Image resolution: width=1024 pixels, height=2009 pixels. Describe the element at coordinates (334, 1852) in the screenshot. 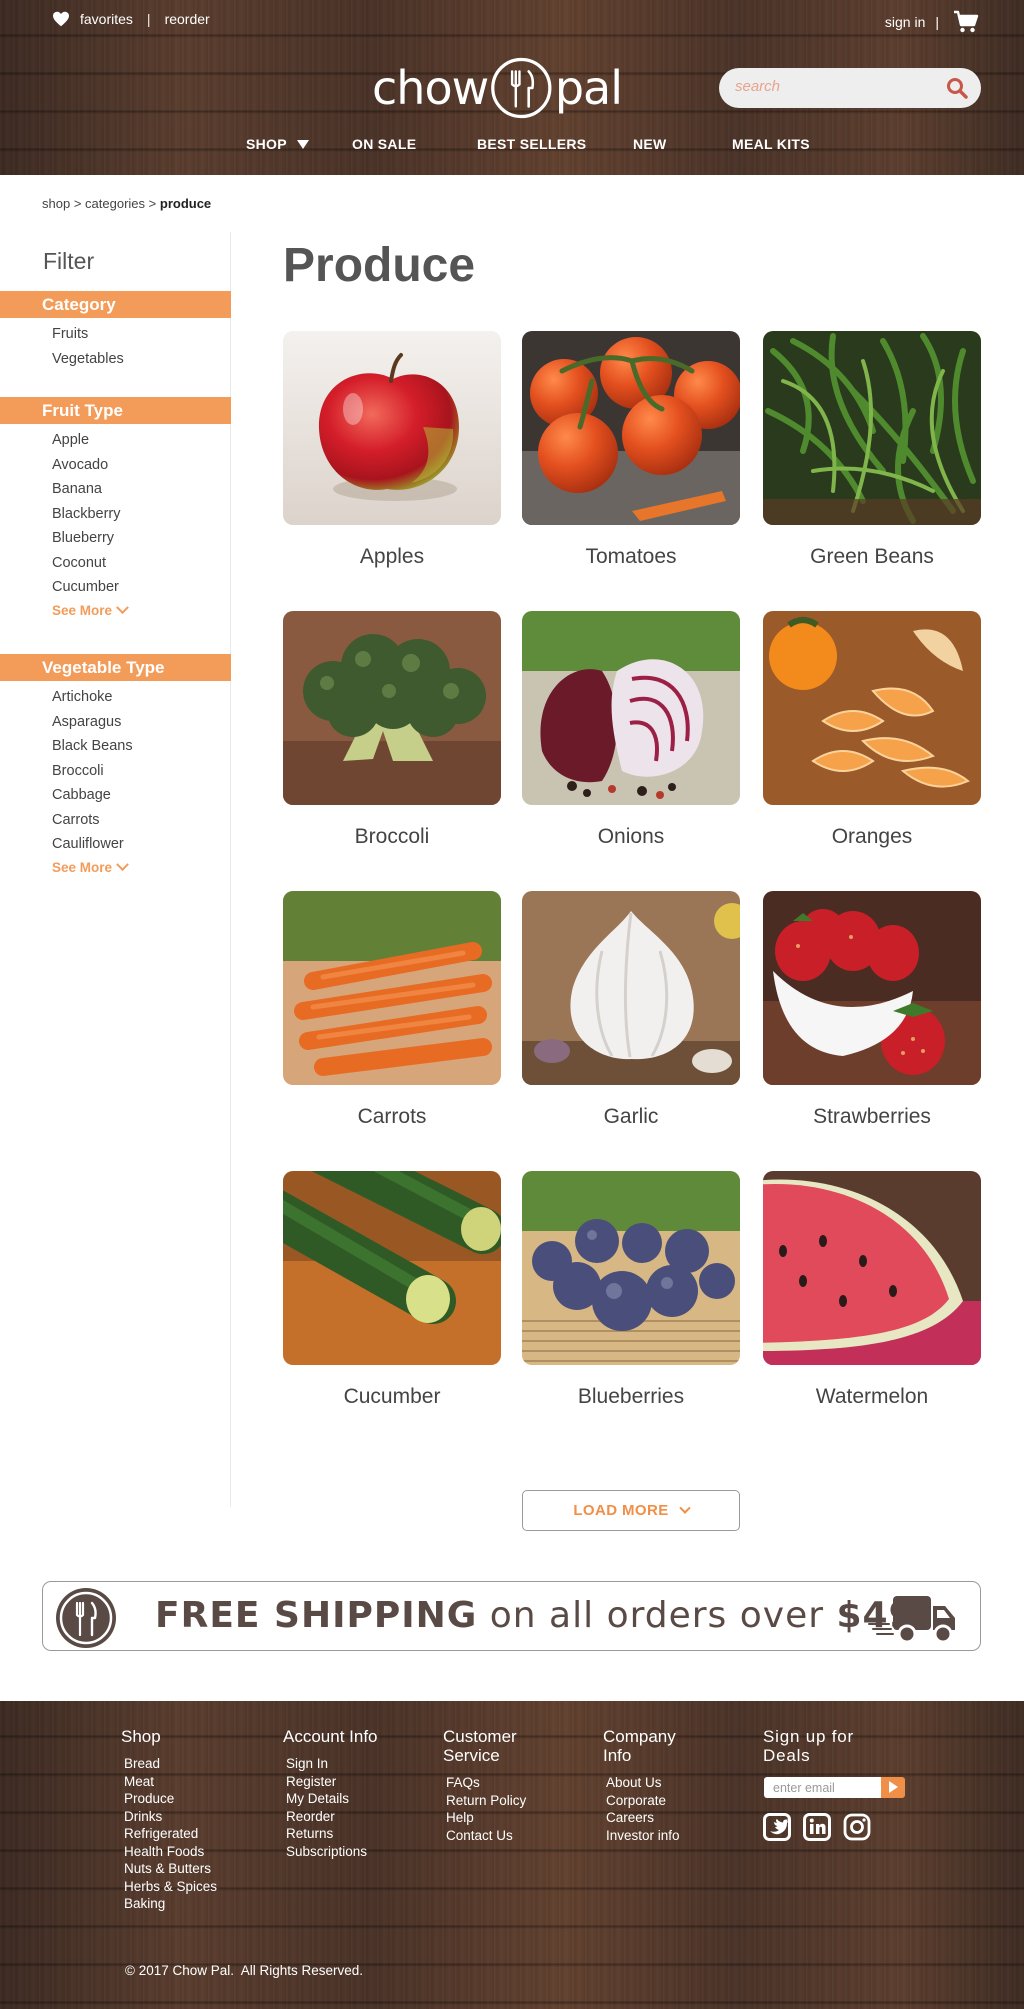

I see `footer-link: Subscriptions` at that location.